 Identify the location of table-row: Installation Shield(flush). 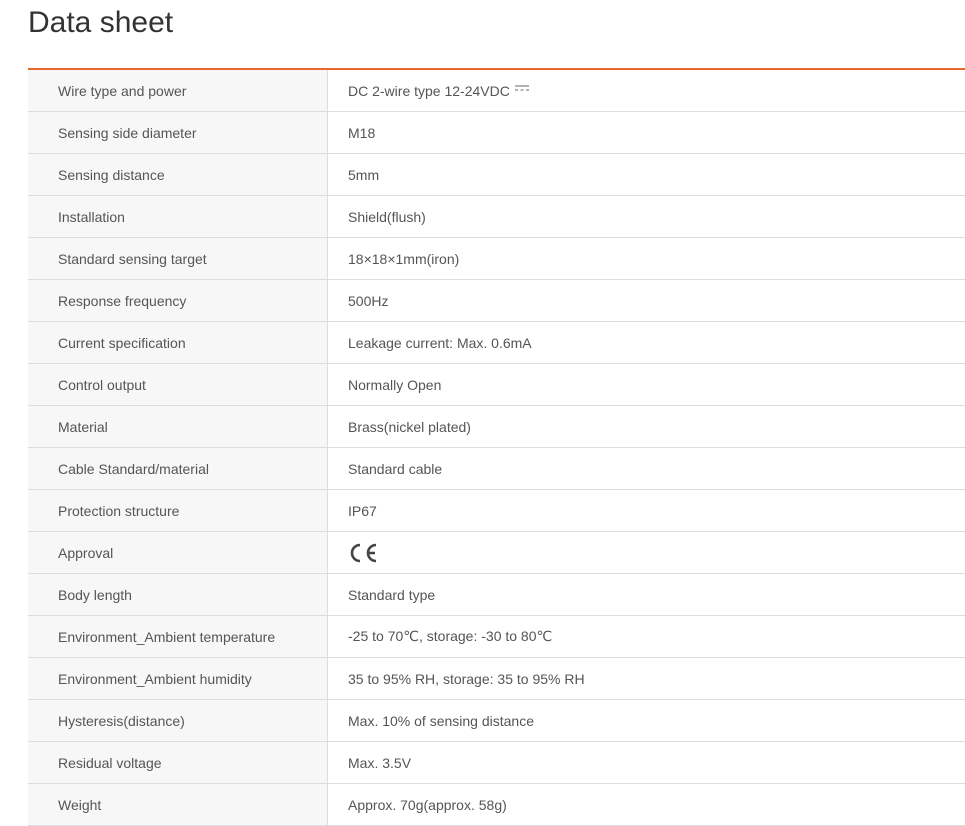
(496, 217).